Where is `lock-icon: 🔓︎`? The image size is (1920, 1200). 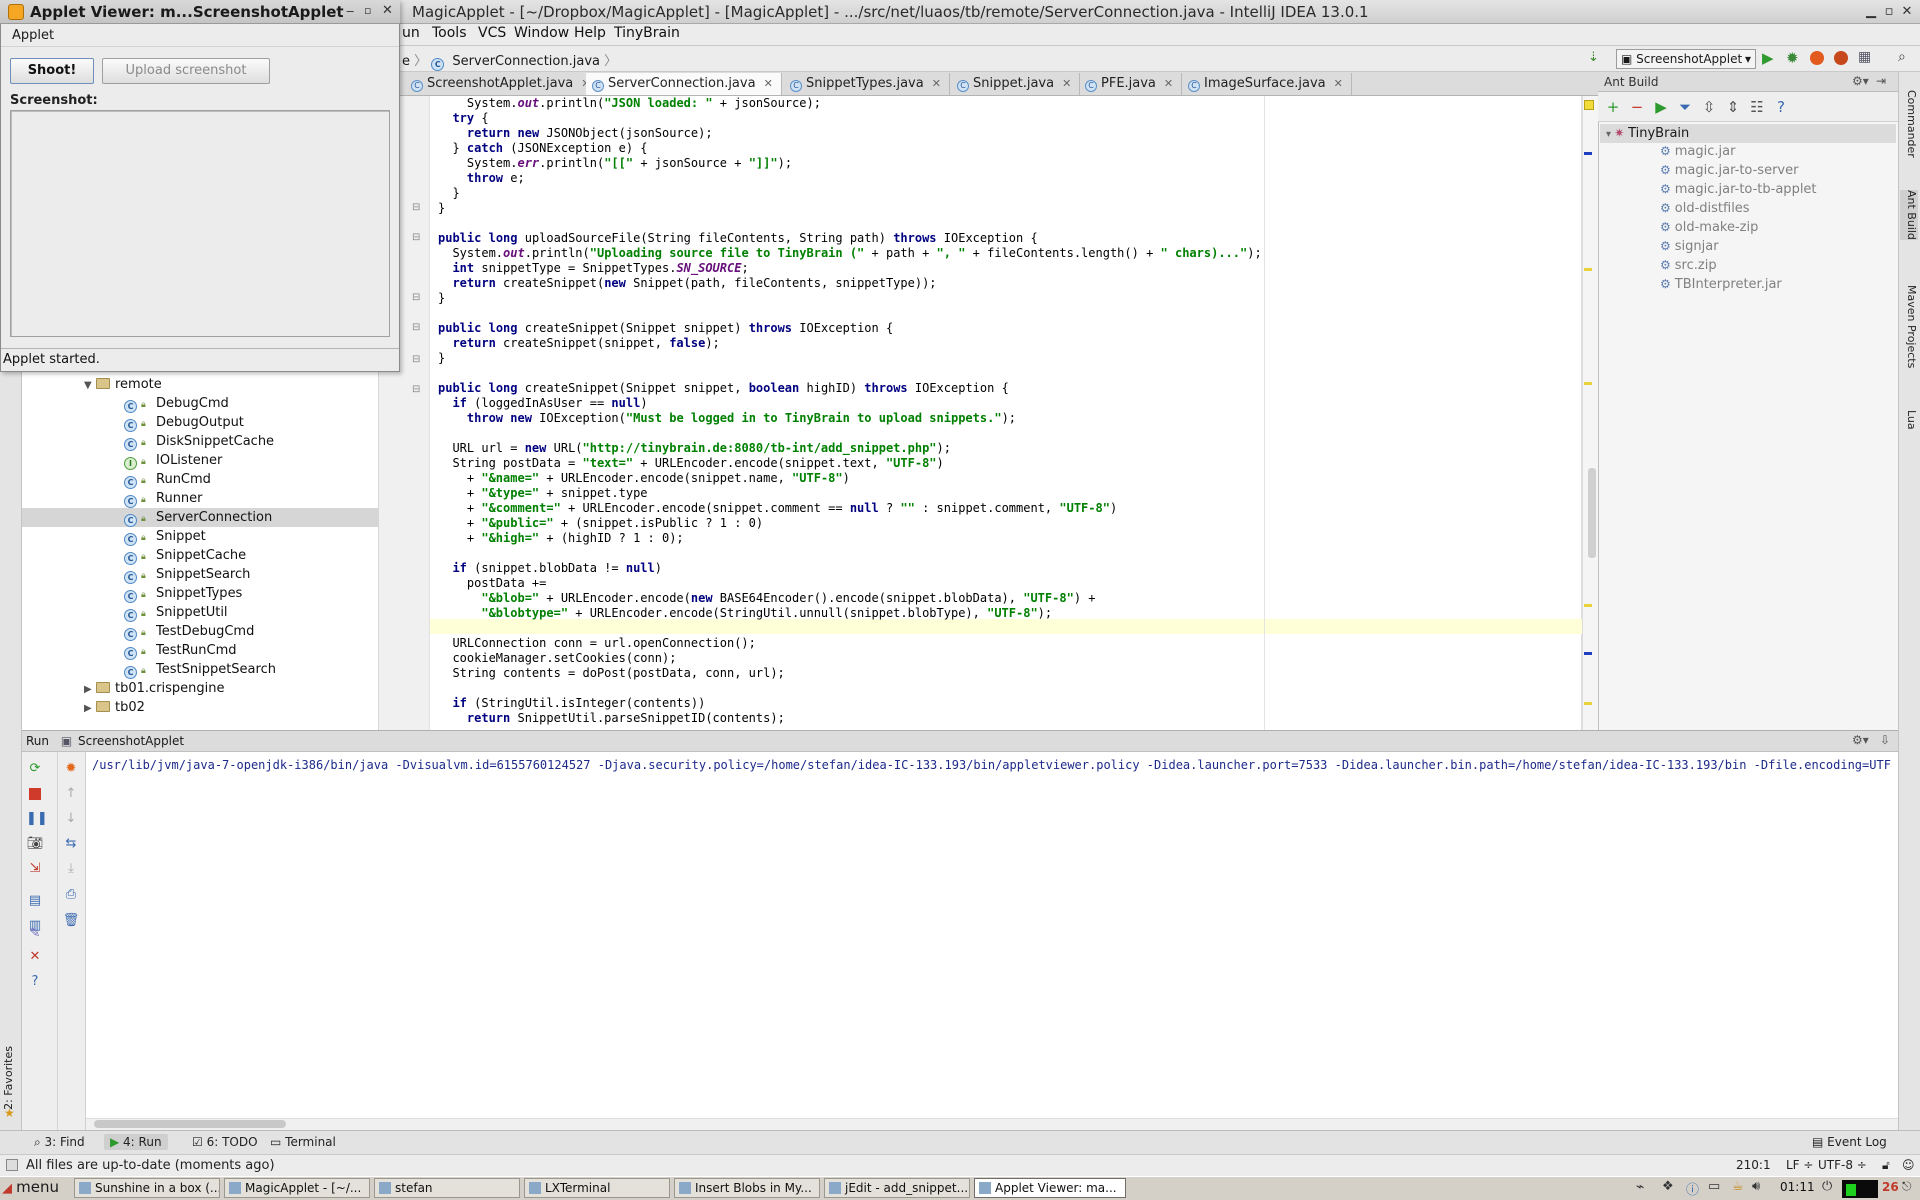
lock-icon: 🔓︎ is located at coordinates (1886, 1165).